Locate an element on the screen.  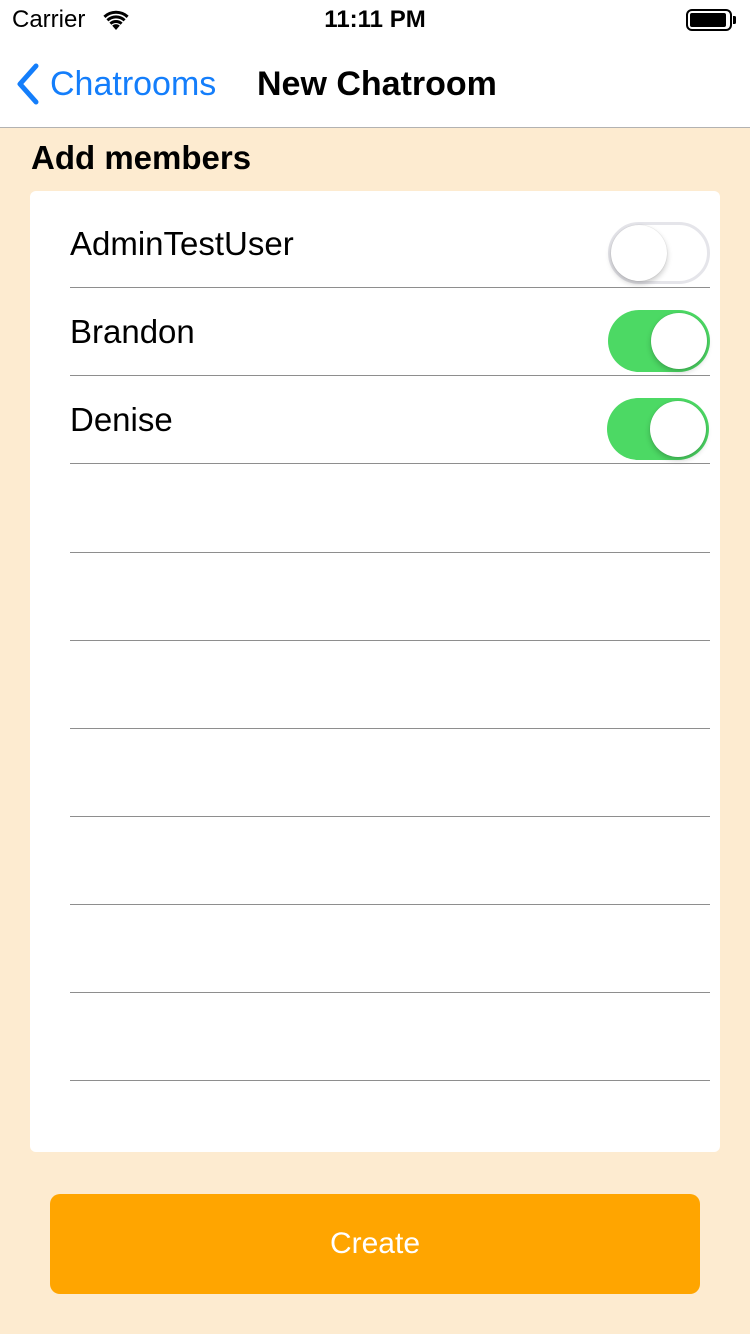
member-toggle-brandon is located at coordinates (659, 341).